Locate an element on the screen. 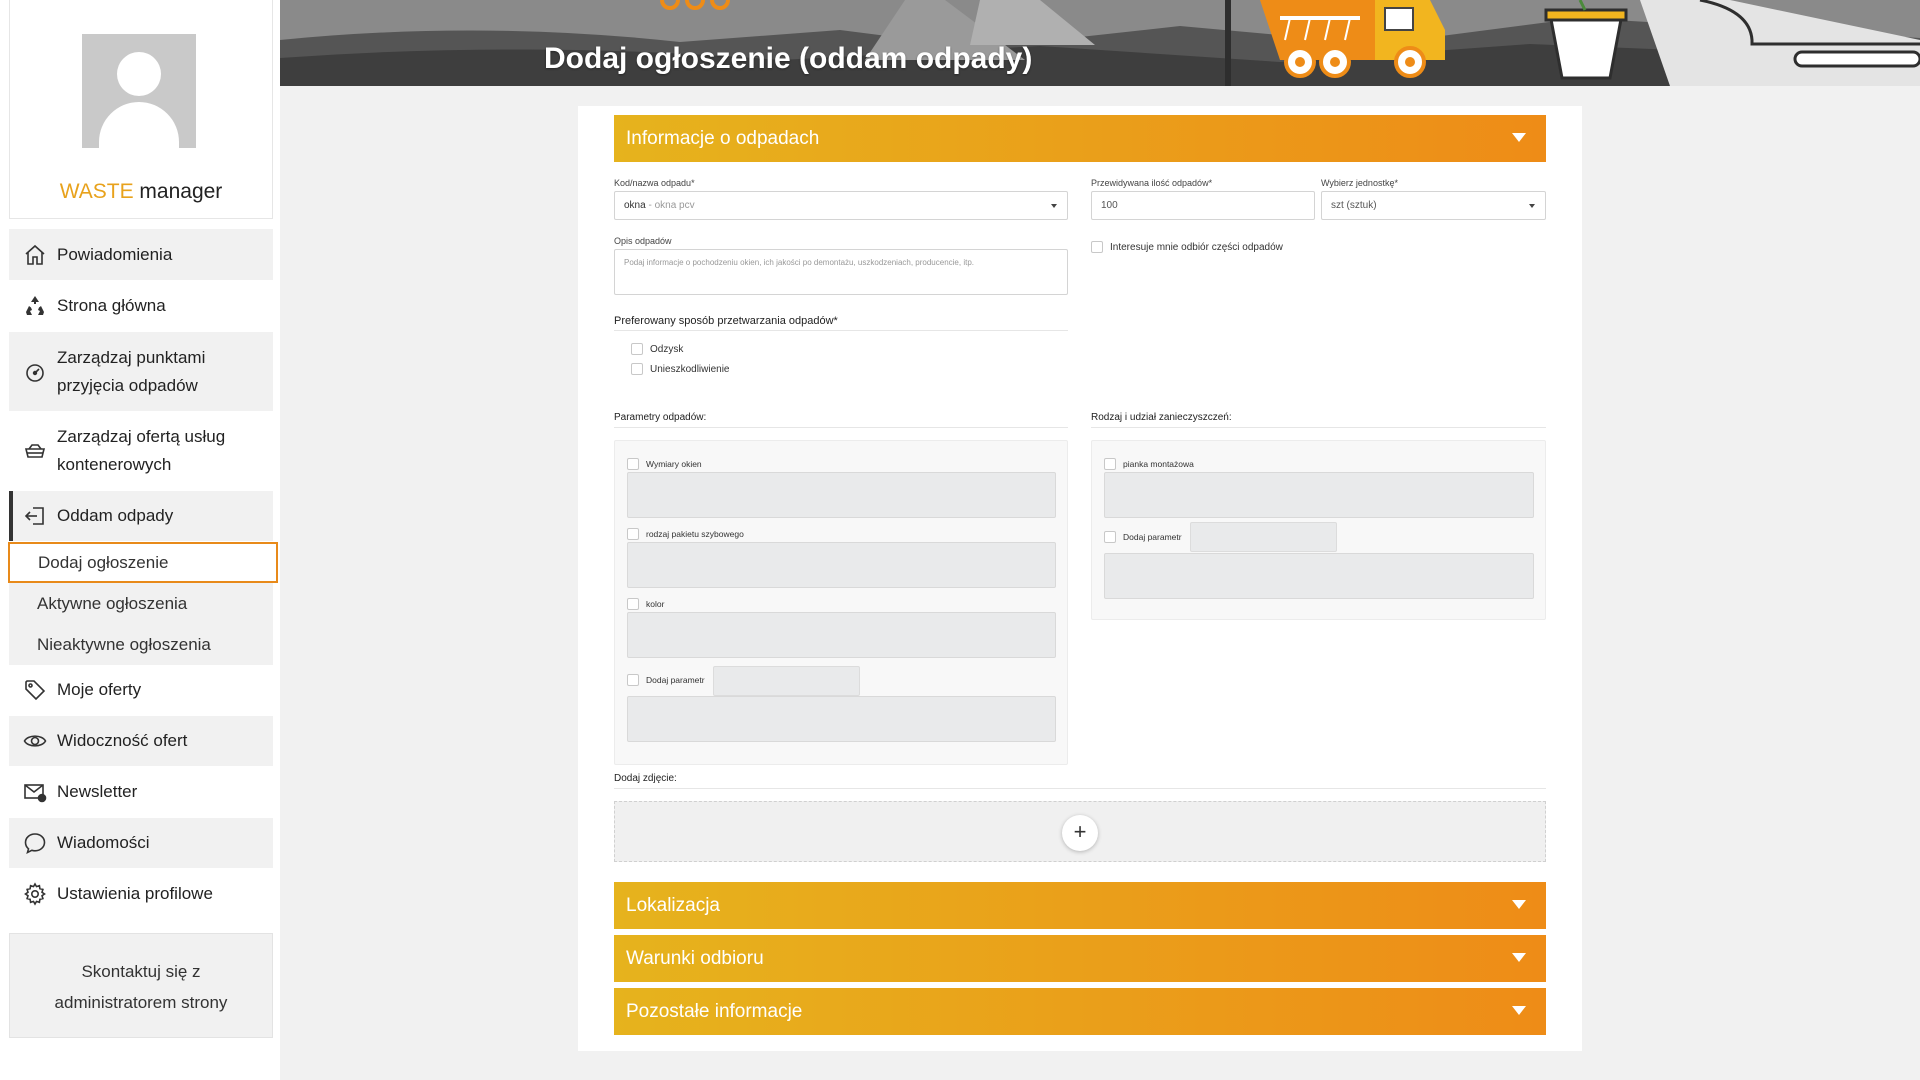 The image size is (1920, 1080). page-title: Dodaj ogłoszenie (oddam odpady) is located at coordinates (788, 58).